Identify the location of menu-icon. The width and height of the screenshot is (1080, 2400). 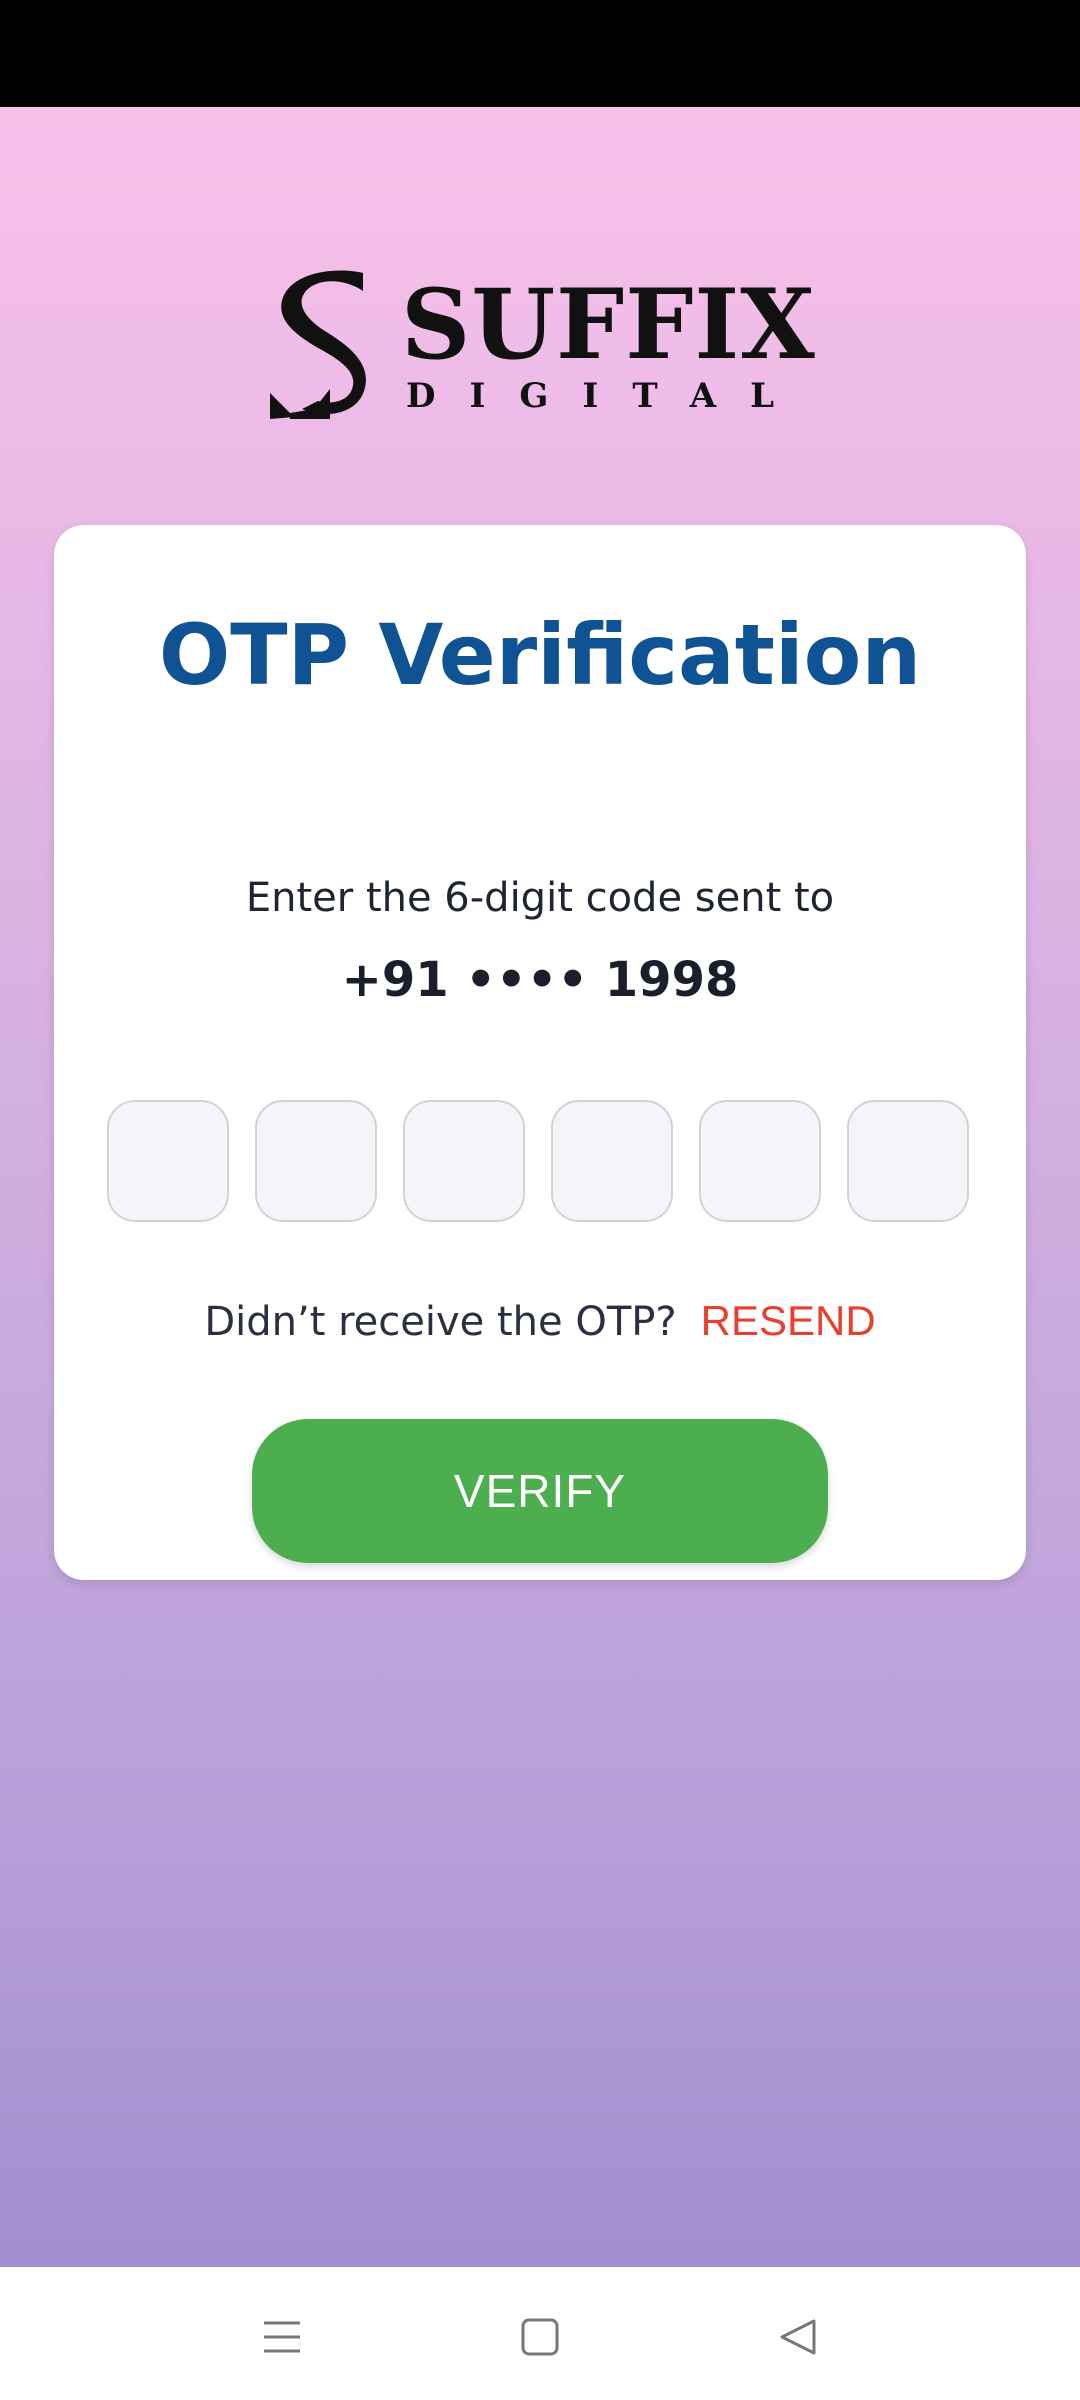
(282, 2337).